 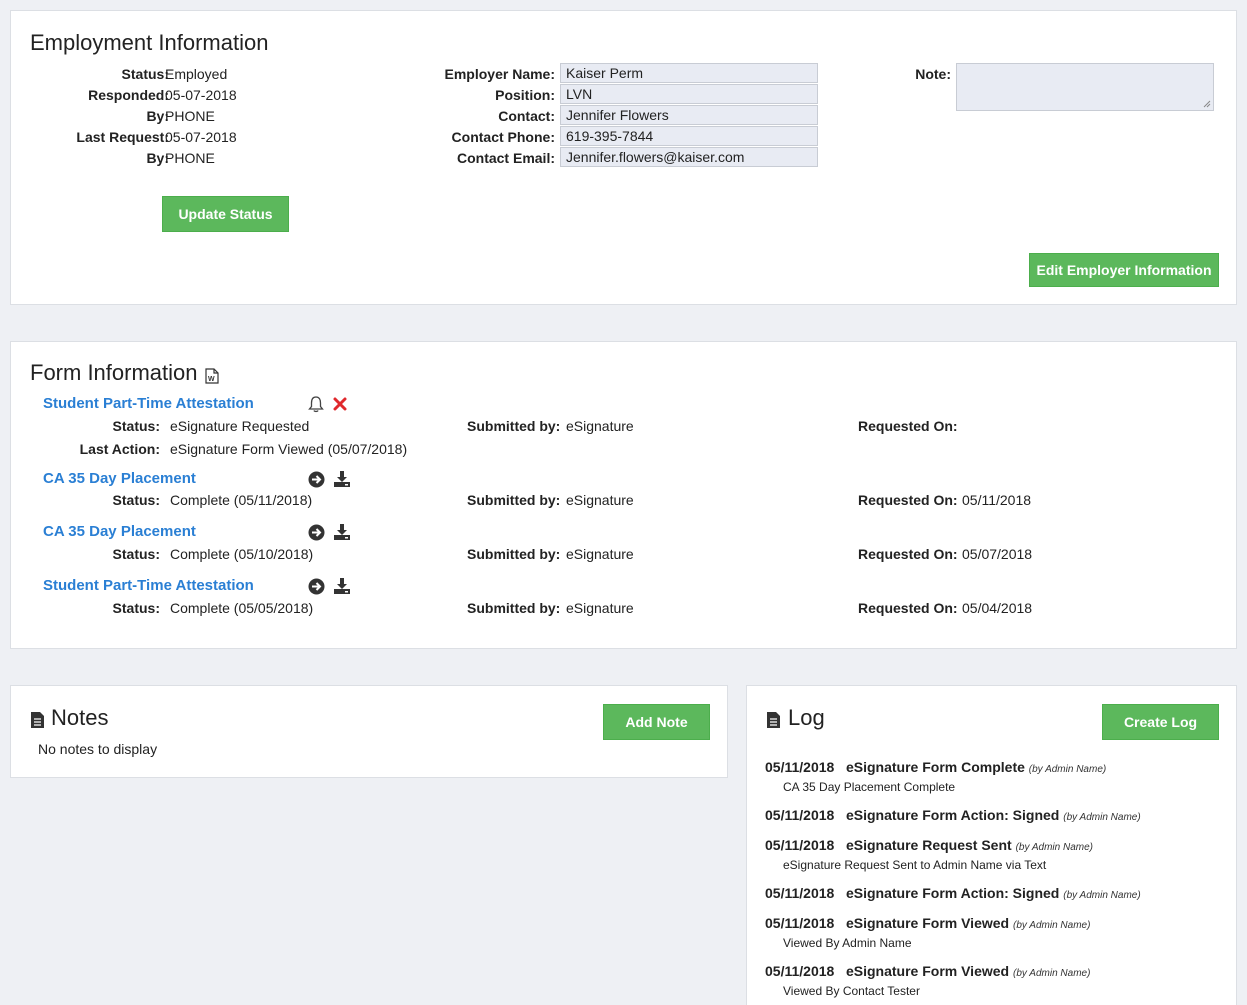 I want to click on notes-panel: Notes Add Note No notes to display, so click(x=369, y=731).